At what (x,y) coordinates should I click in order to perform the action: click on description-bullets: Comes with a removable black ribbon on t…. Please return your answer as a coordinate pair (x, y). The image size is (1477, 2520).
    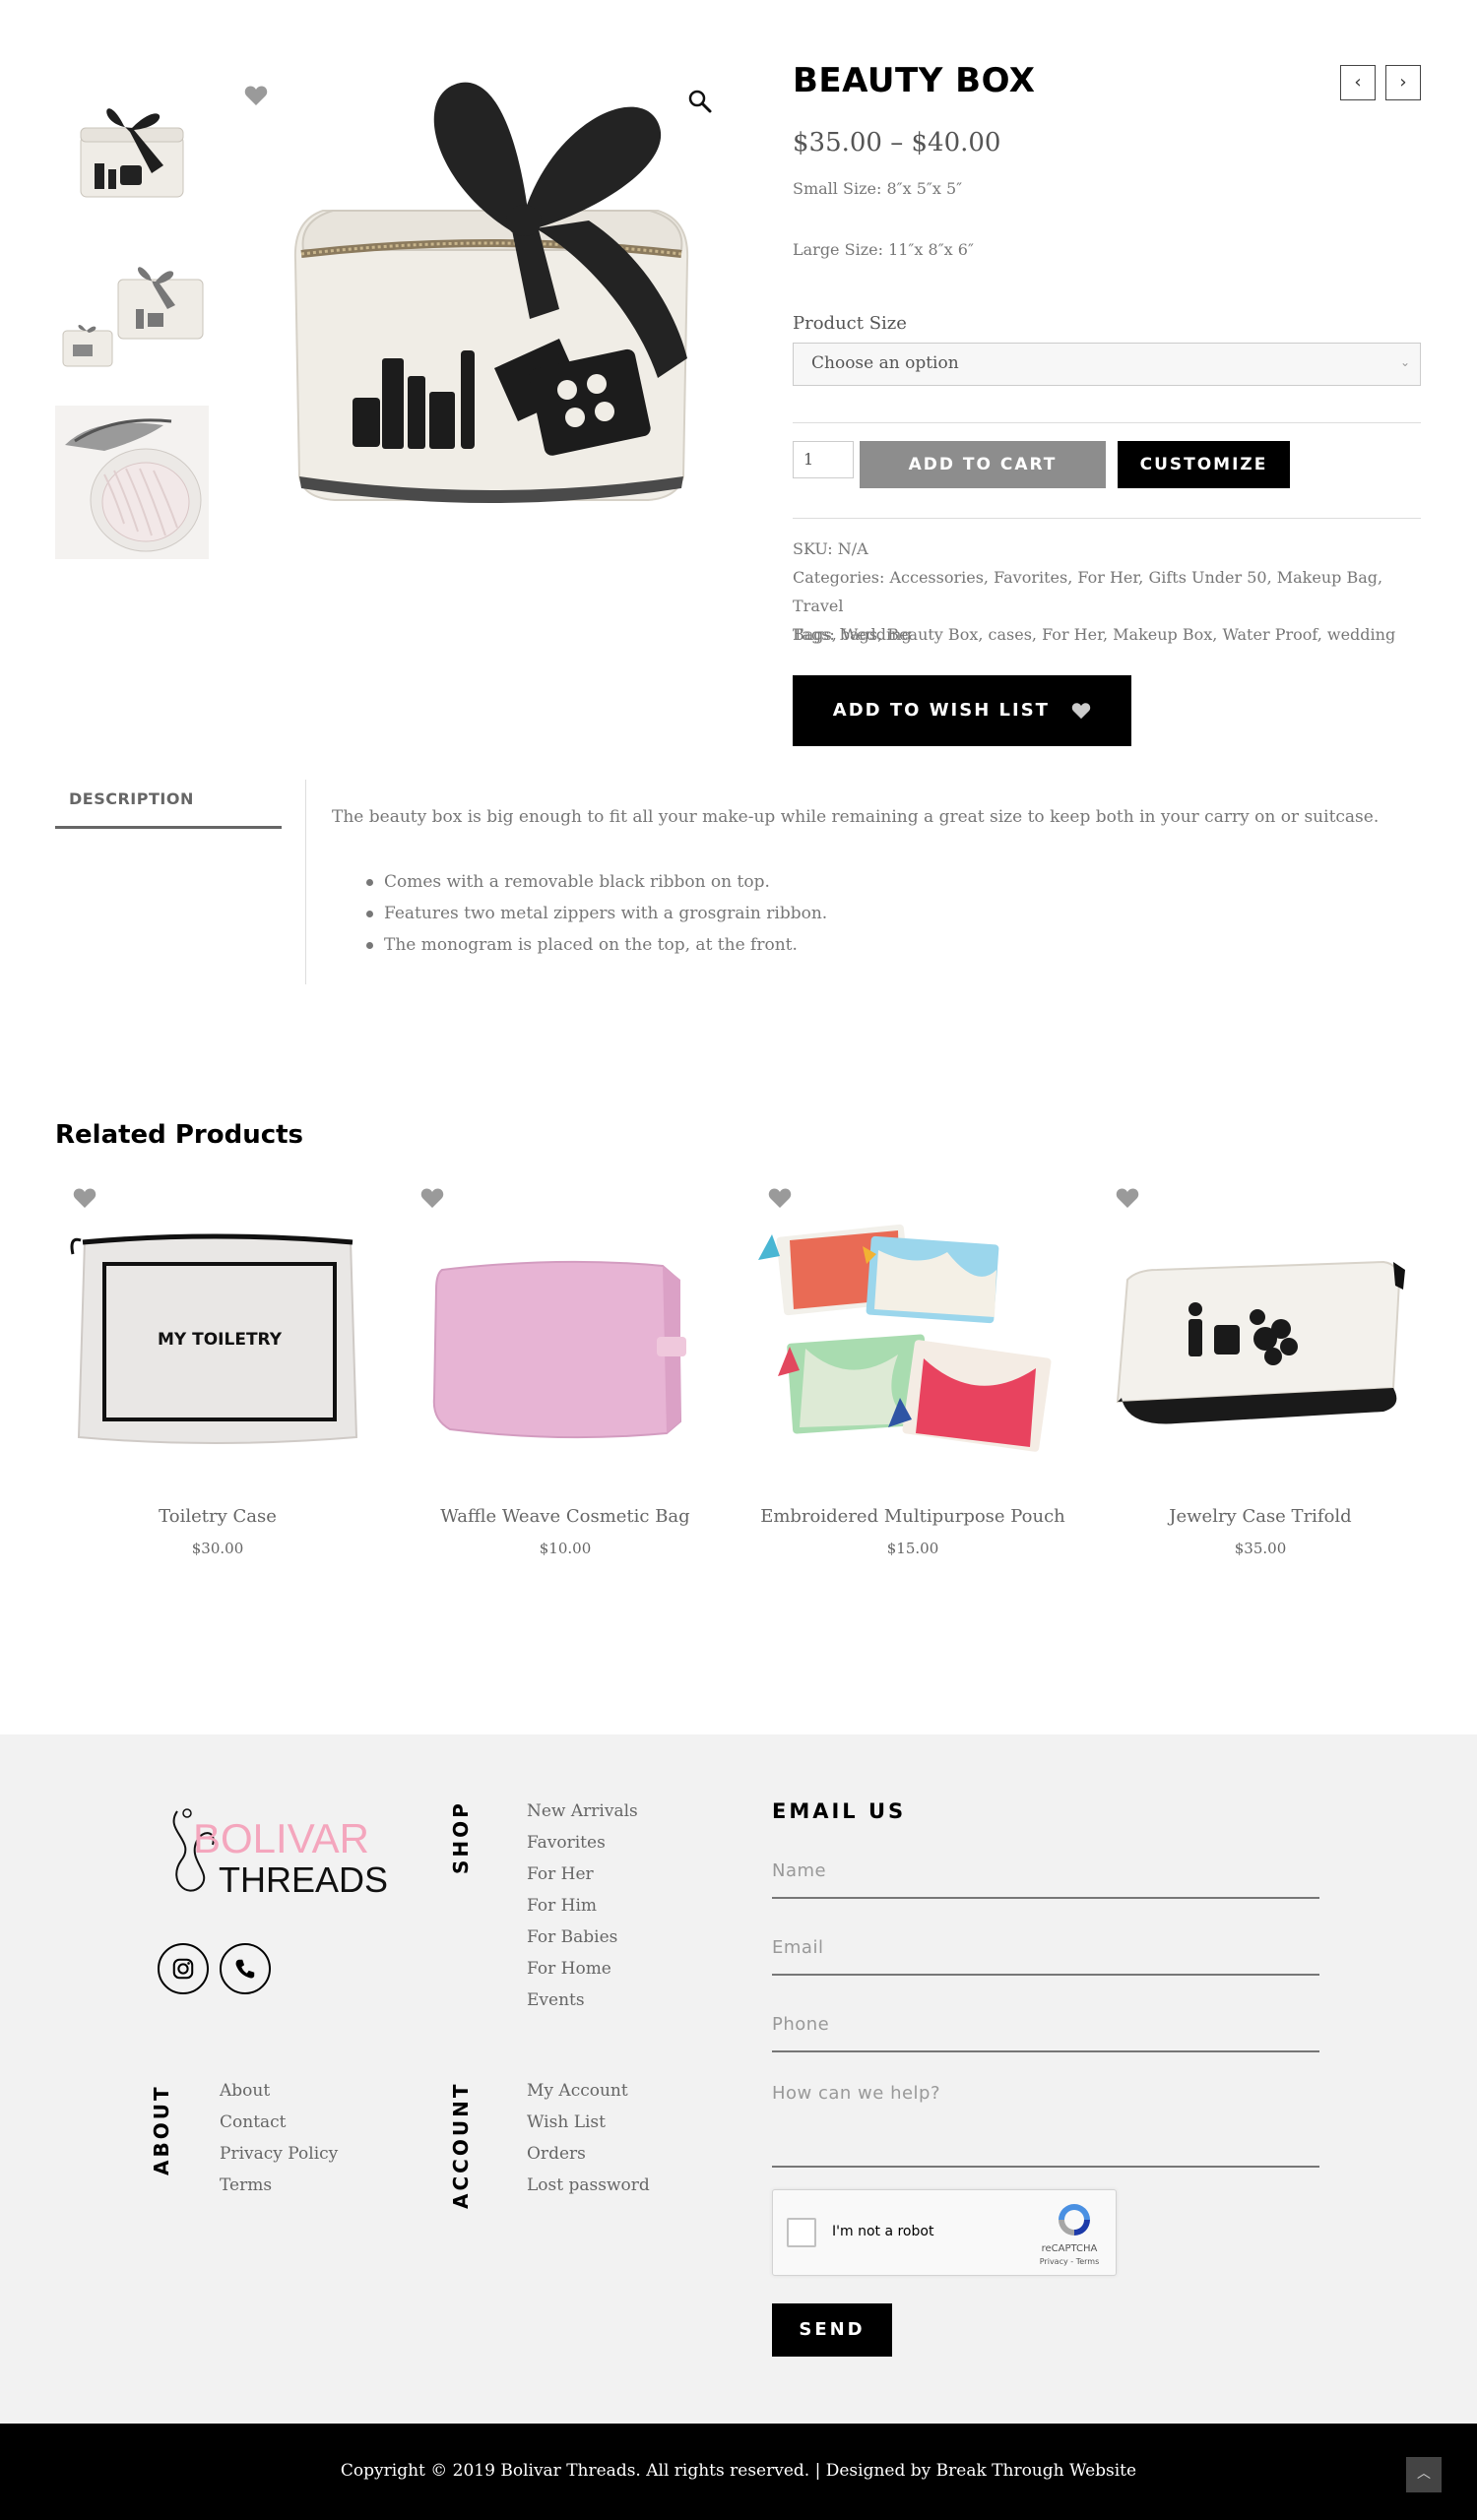
    Looking at the image, I should click on (596, 913).